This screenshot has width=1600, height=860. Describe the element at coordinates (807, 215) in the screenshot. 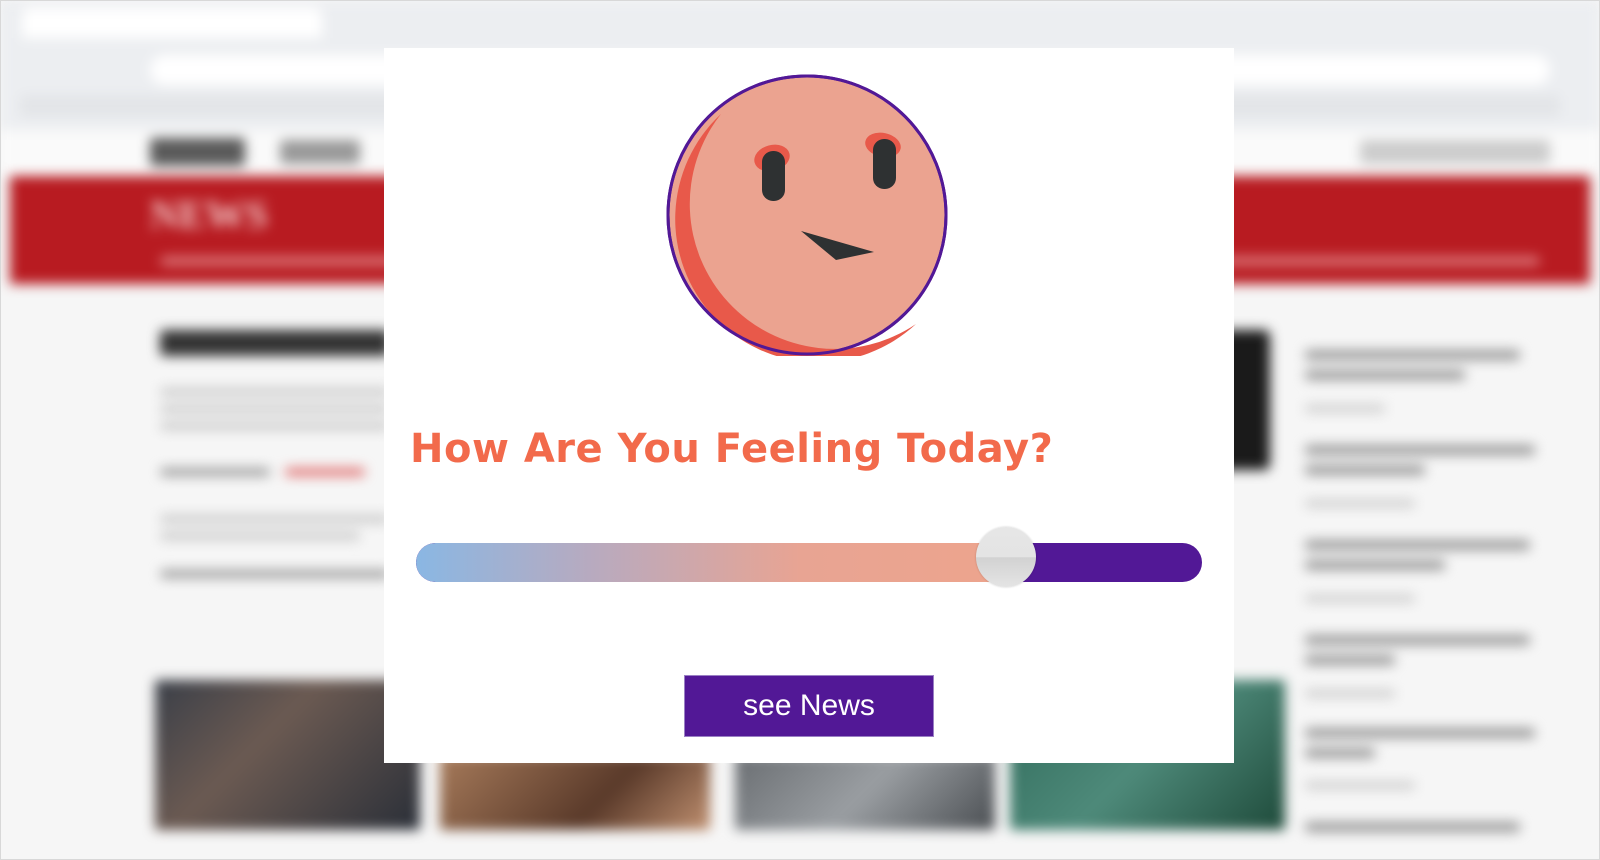

I see `mood-face-icon` at that location.